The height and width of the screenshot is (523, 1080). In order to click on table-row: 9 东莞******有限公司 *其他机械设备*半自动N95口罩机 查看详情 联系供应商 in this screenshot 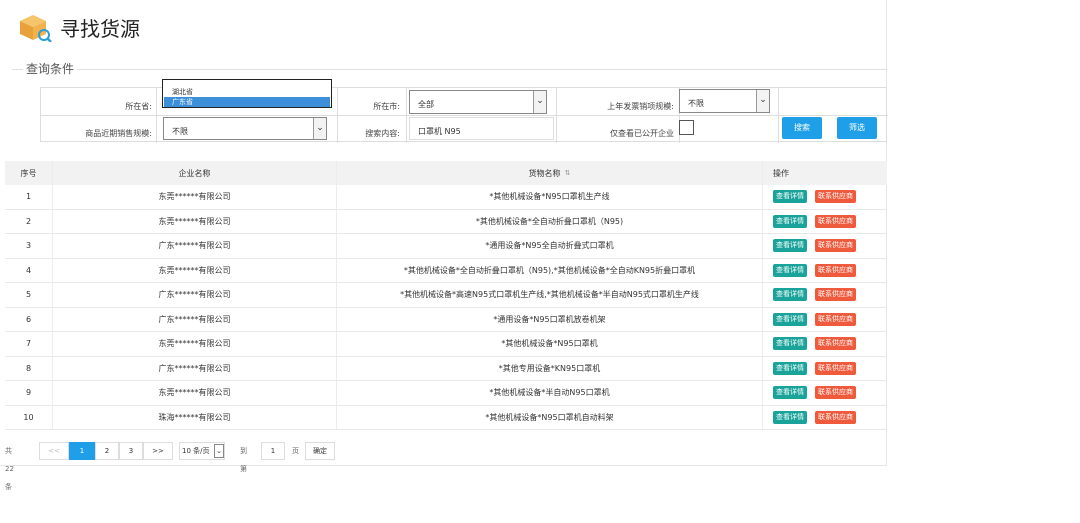, I will do `click(446, 393)`.